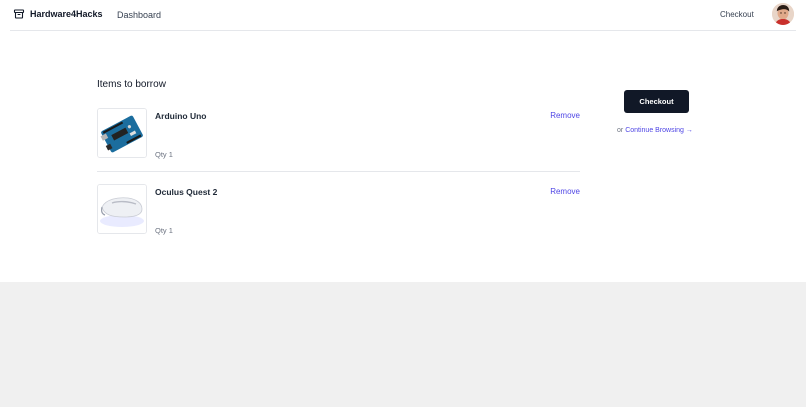  I want to click on avatar, so click(783, 14).